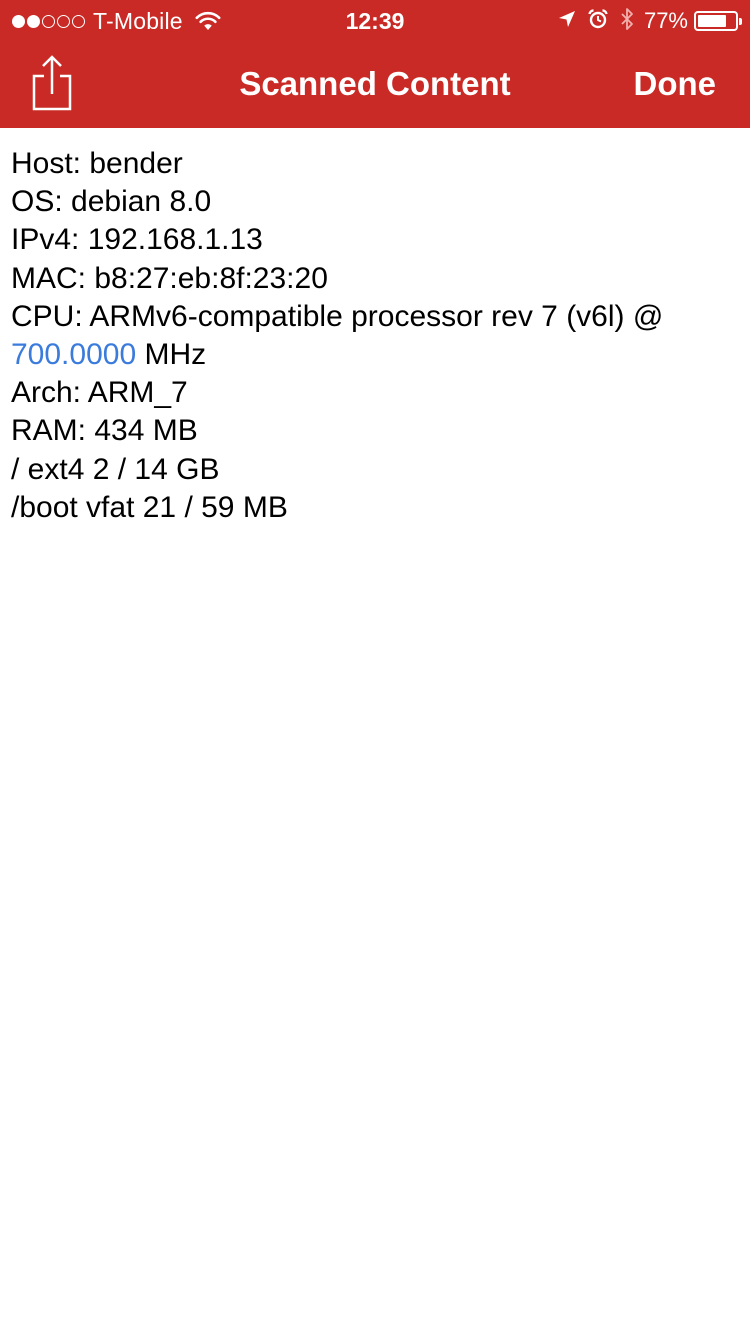  Describe the element at coordinates (712, 21) in the screenshot. I see `battery-fill` at that location.